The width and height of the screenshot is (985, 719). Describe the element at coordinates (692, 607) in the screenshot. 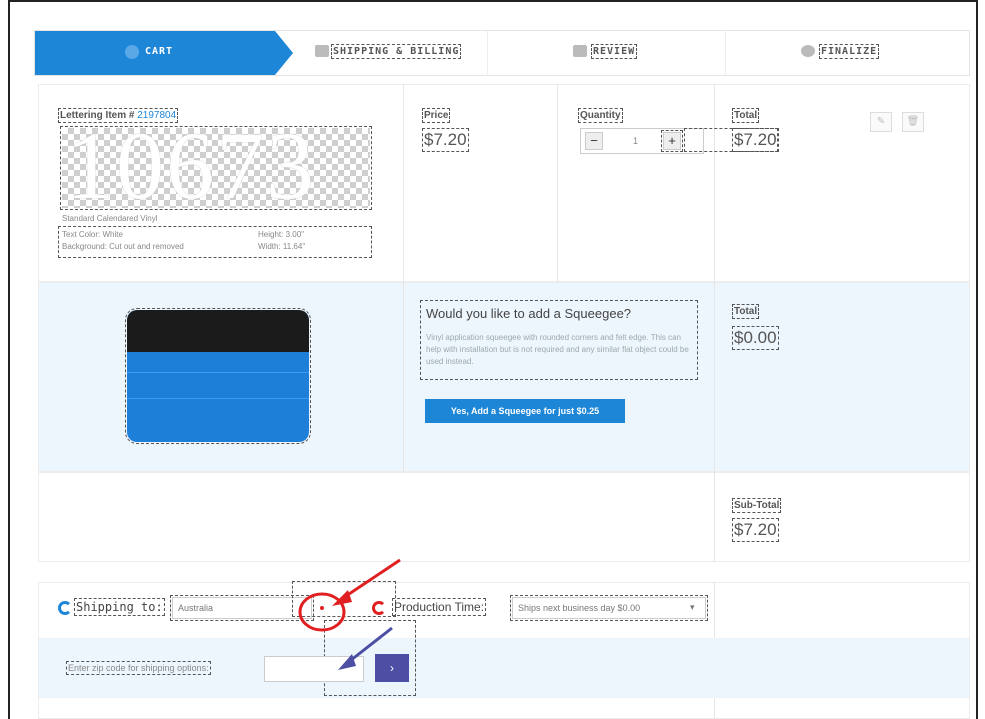

I see `chevron-down-icon: ▾` at that location.